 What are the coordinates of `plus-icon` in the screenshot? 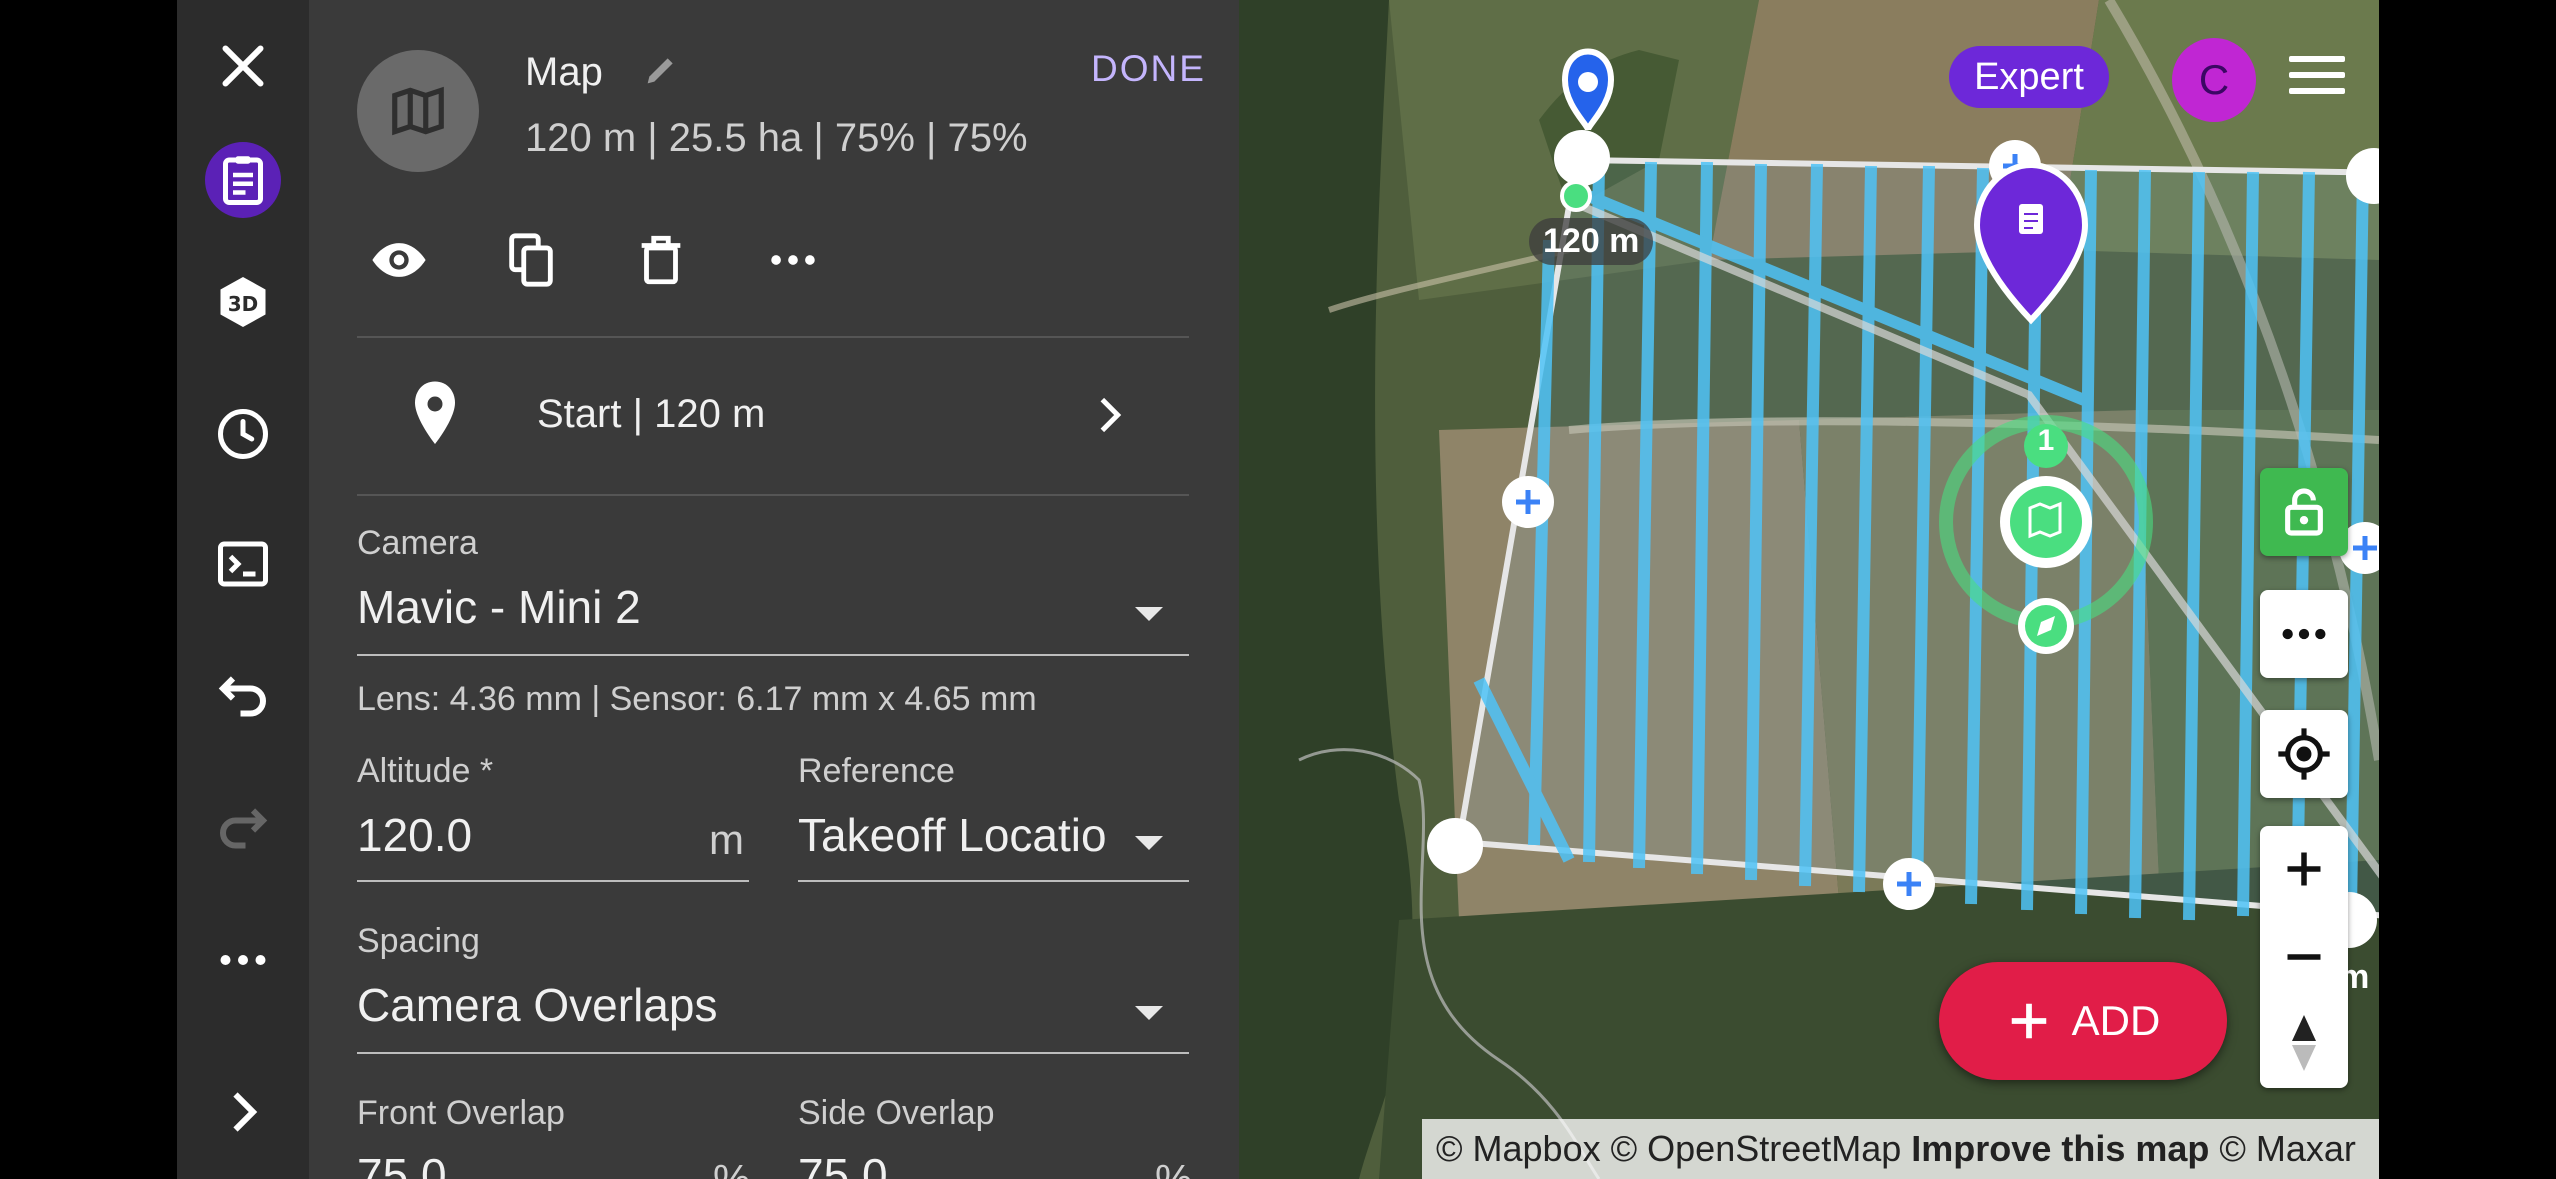 It's located at (2028, 1021).